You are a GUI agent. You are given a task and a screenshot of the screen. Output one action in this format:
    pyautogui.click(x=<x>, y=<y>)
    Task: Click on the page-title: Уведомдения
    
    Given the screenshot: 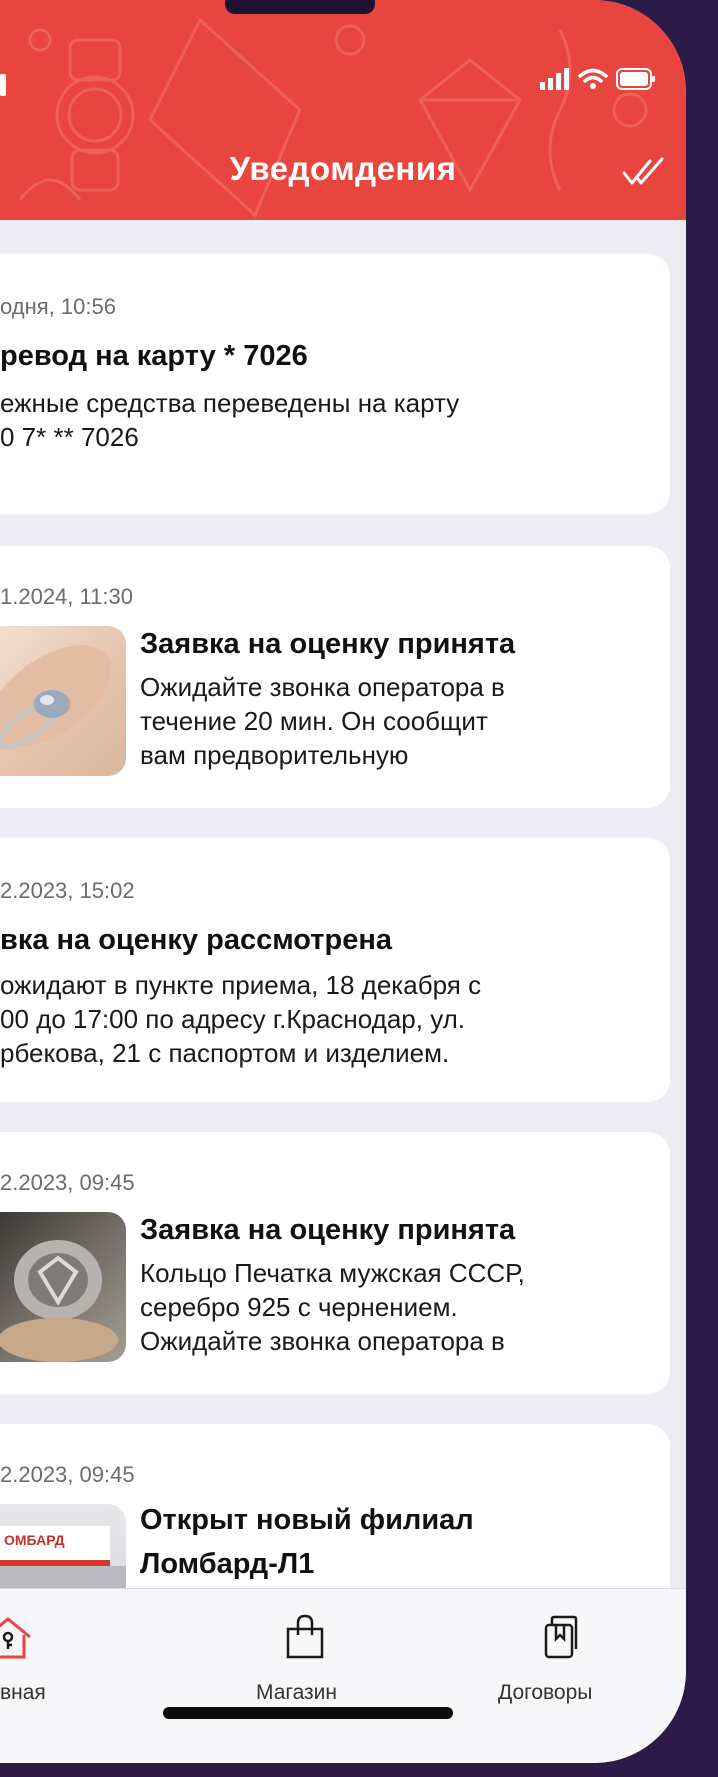 What is the action you would take?
    pyautogui.click(x=343, y=168)
    